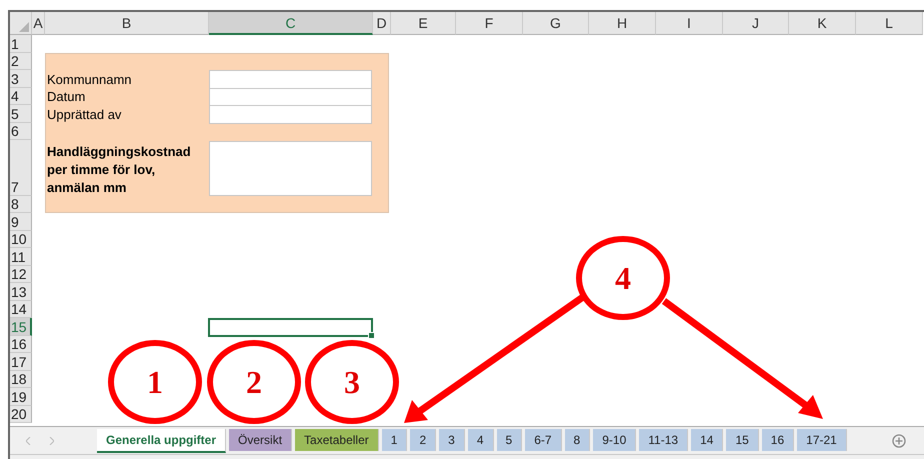 The height and width of the screenshot is (459, 924). Describe the element at coordinates (481, 440) in the screenshot. I see `sheet-tab: 4` at that location.